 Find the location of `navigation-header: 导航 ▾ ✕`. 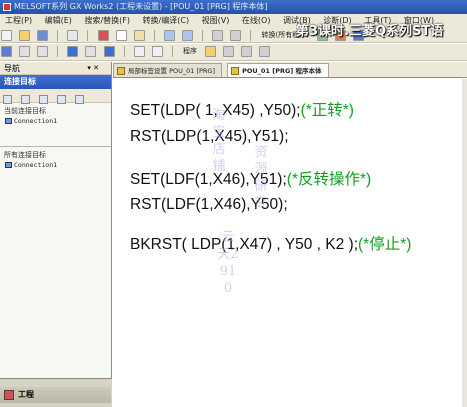

navigation-header: 导航 ▾ ✕ is located at coordinates (55, 68).